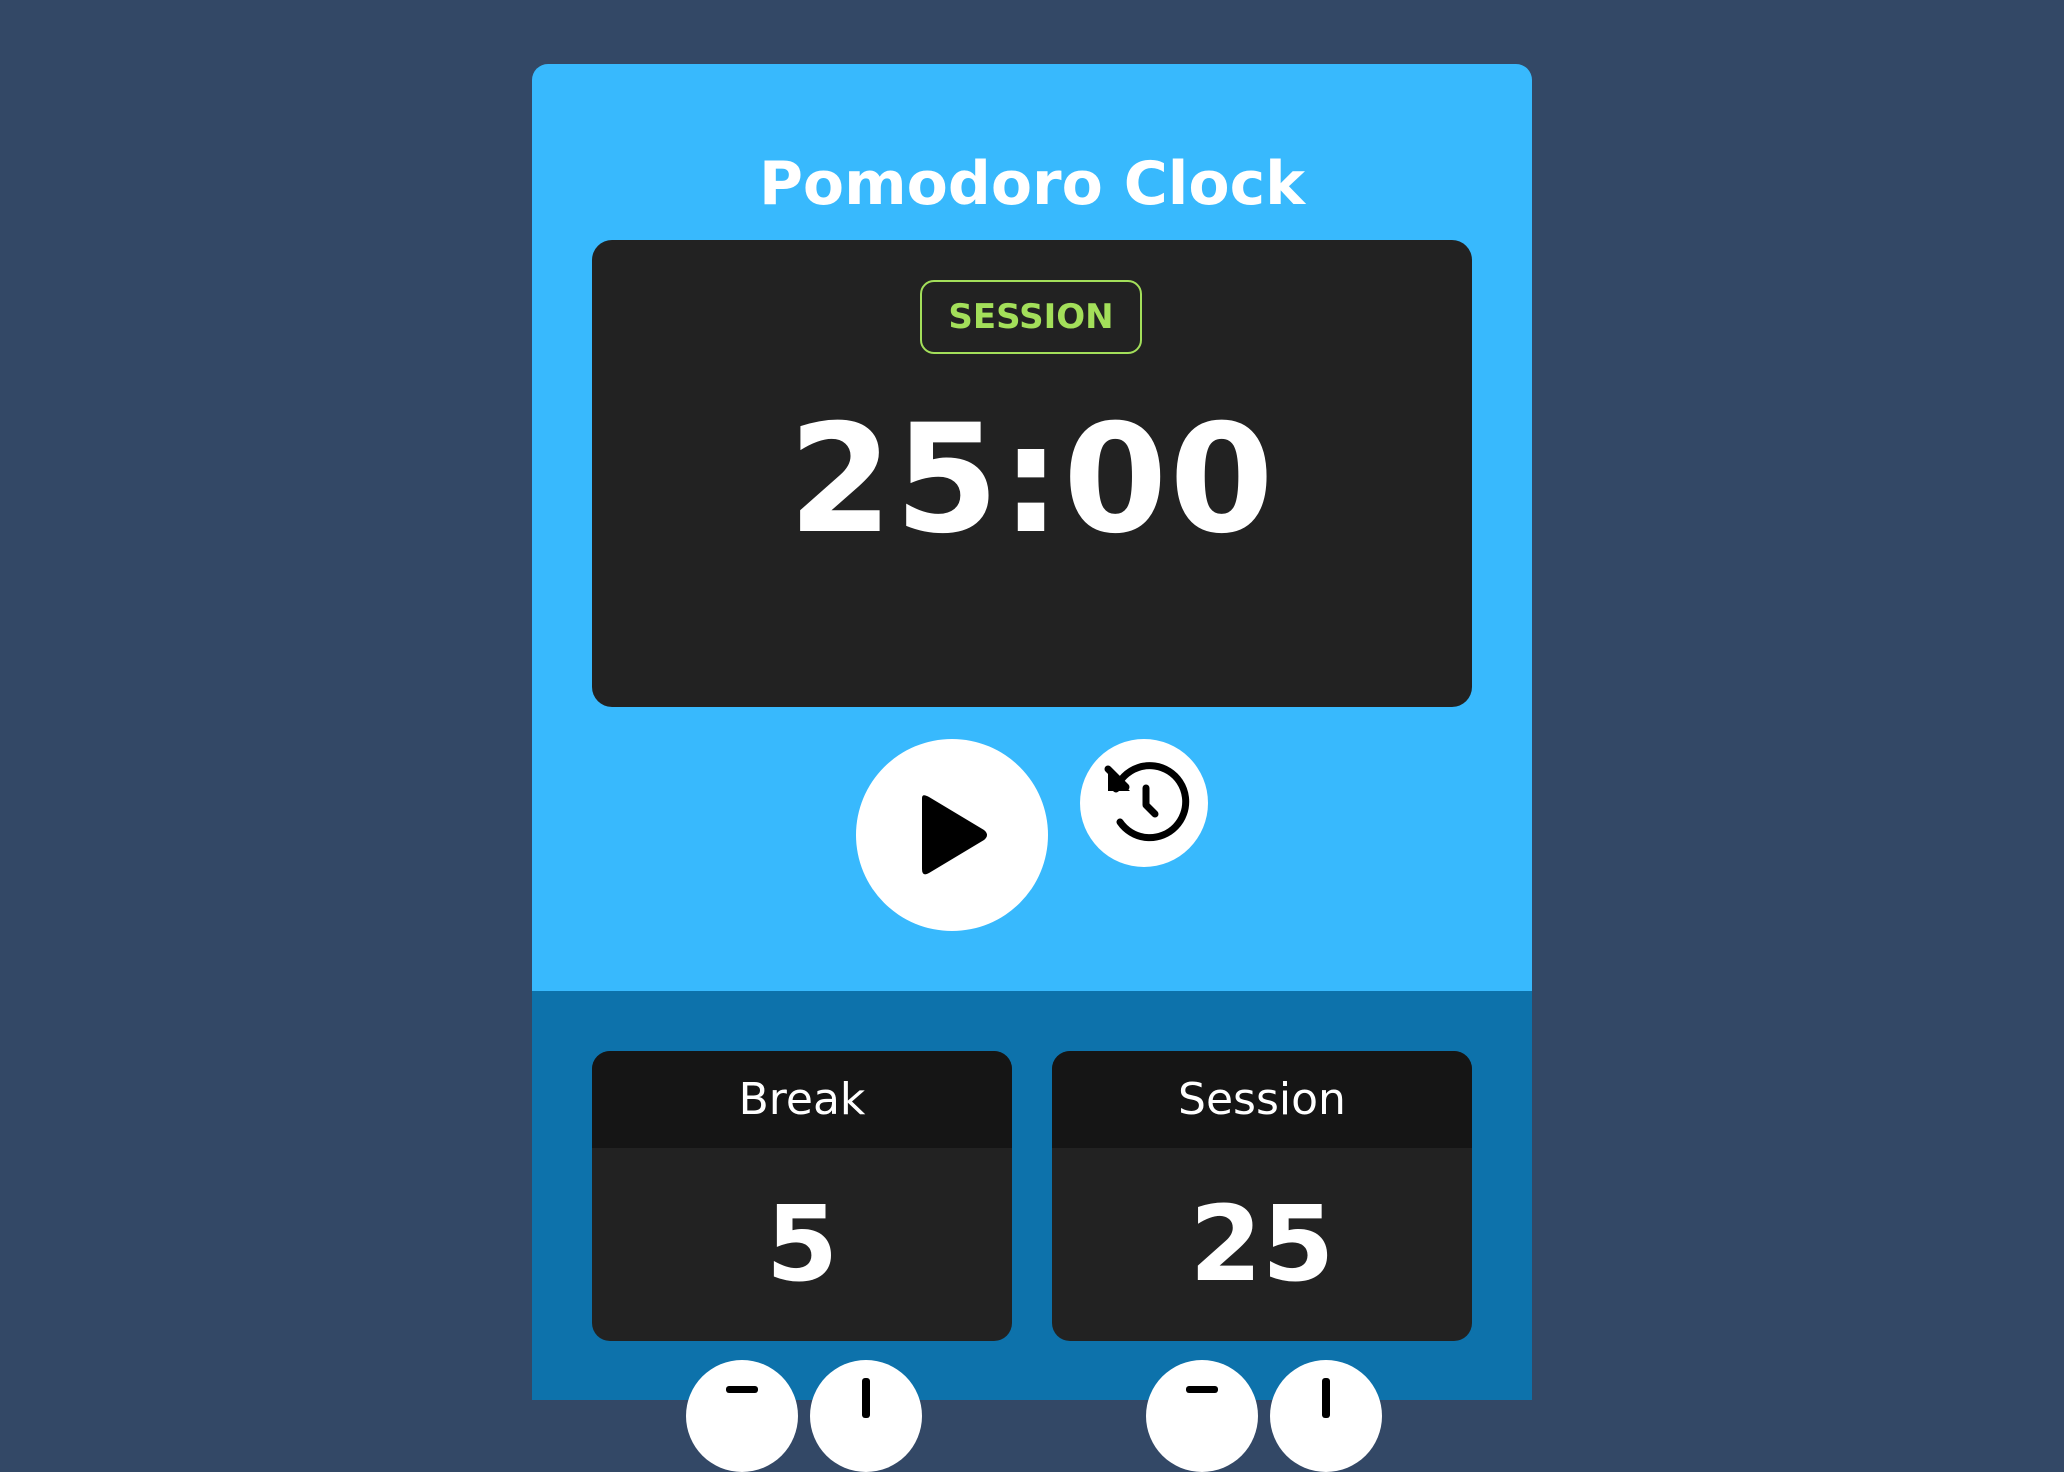 The width and height of the screenshot is (2064, 1472). What do you see at coordinates (1031, 317) in the screenshot?
I see `timer-mode-badge: SESSION` at bounding box center [1031, 317].